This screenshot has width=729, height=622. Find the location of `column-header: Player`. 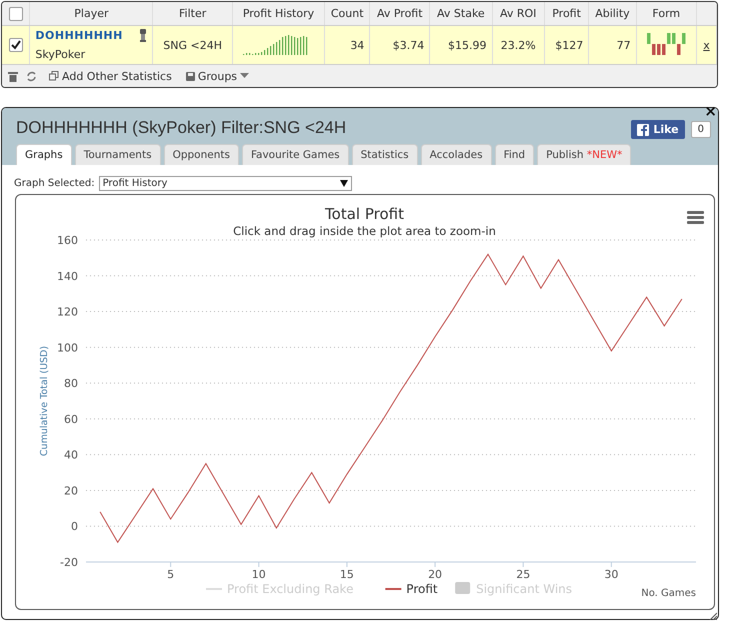

column-header: Player is located at coordinates (91, 14).